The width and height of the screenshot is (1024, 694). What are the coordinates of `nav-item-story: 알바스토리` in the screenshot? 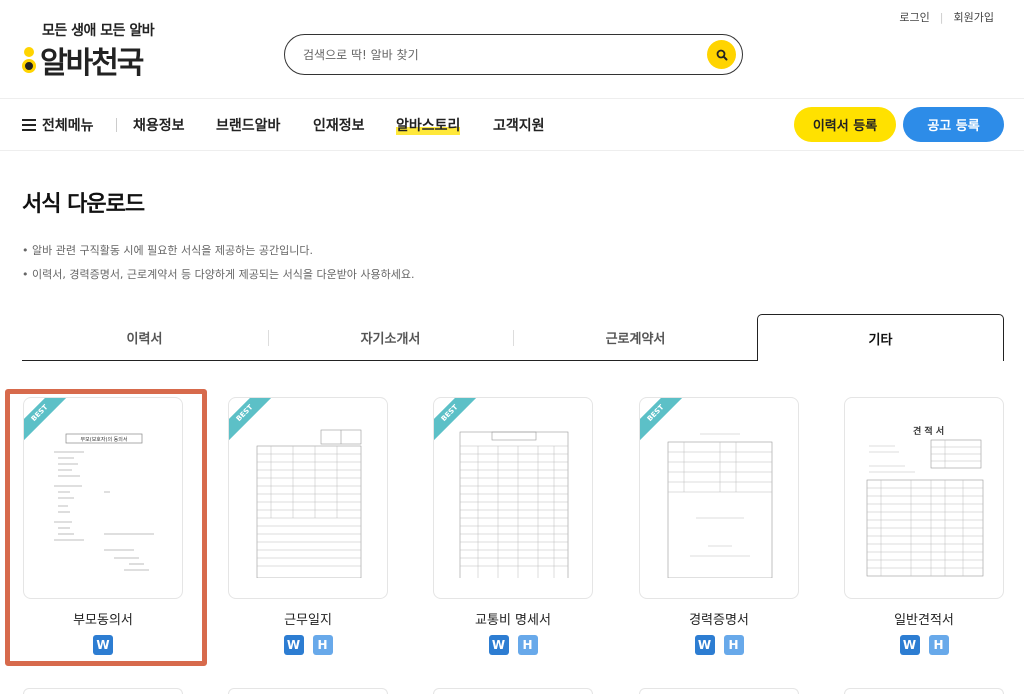 It's located at (428, 125).